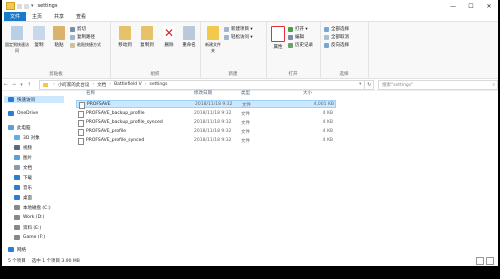 Image resolution: width=500 pixels, height=279 pixels. What do you see at coordinates (327, 122) in the screenshot?
I see `file-size: 4 KB` at bounding box center [327, 122].